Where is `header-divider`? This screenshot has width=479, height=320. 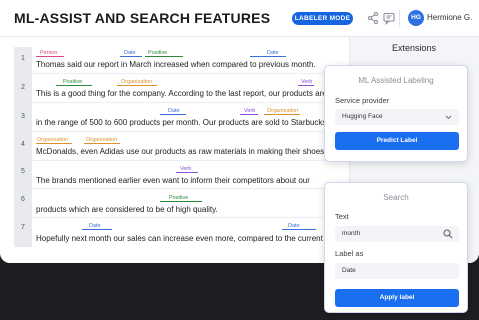
header-divider is located at coordinates (399, 18).